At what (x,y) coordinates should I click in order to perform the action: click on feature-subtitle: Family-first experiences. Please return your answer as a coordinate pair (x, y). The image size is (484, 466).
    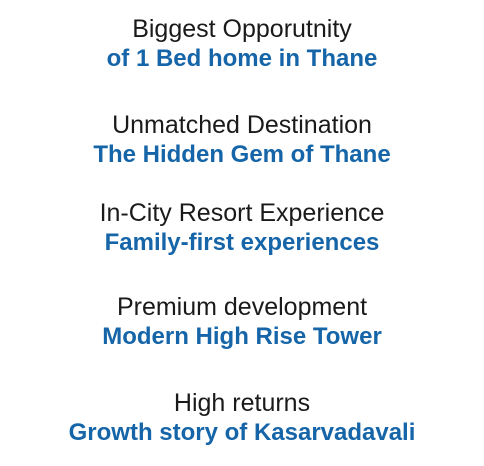
    Looking at the image, I should click on (242, 242).